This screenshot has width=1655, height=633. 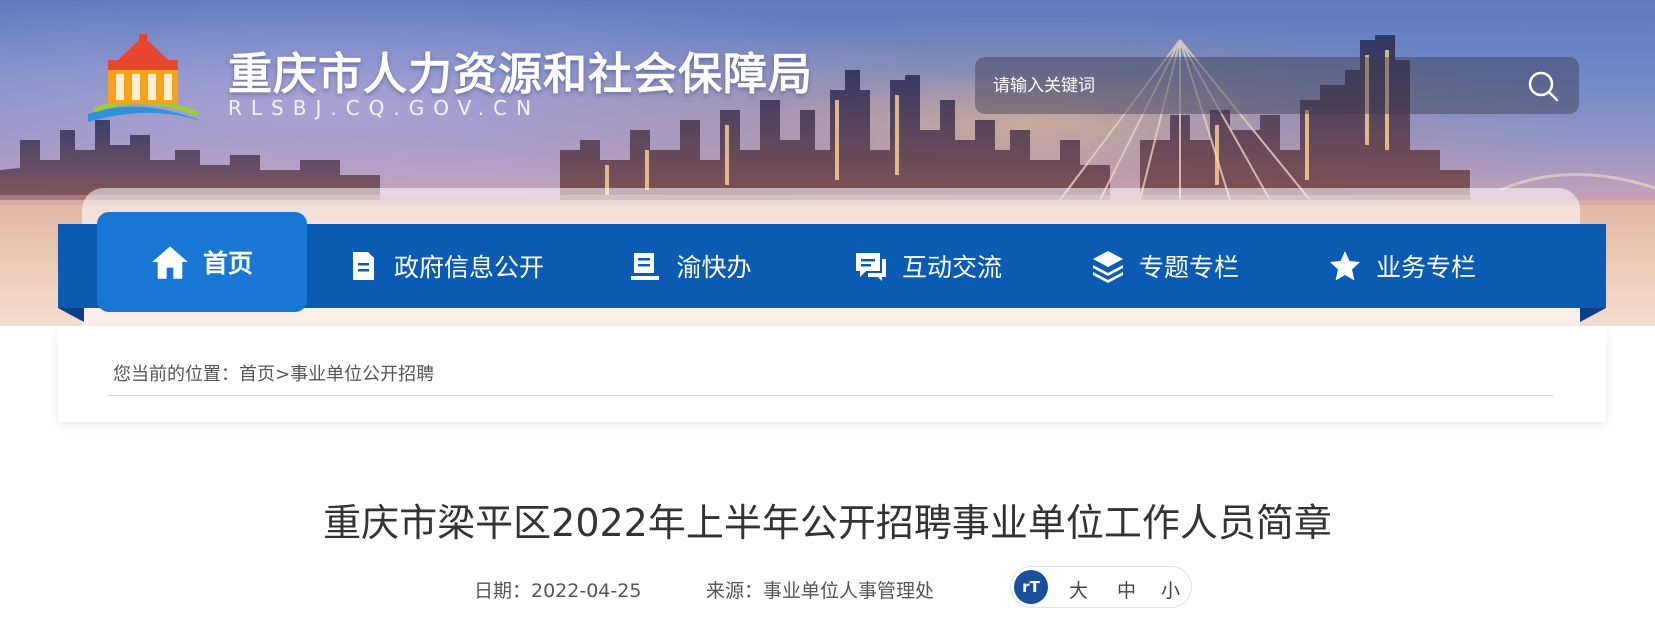 I want to click on search-box, so click(x=1277, y=85).